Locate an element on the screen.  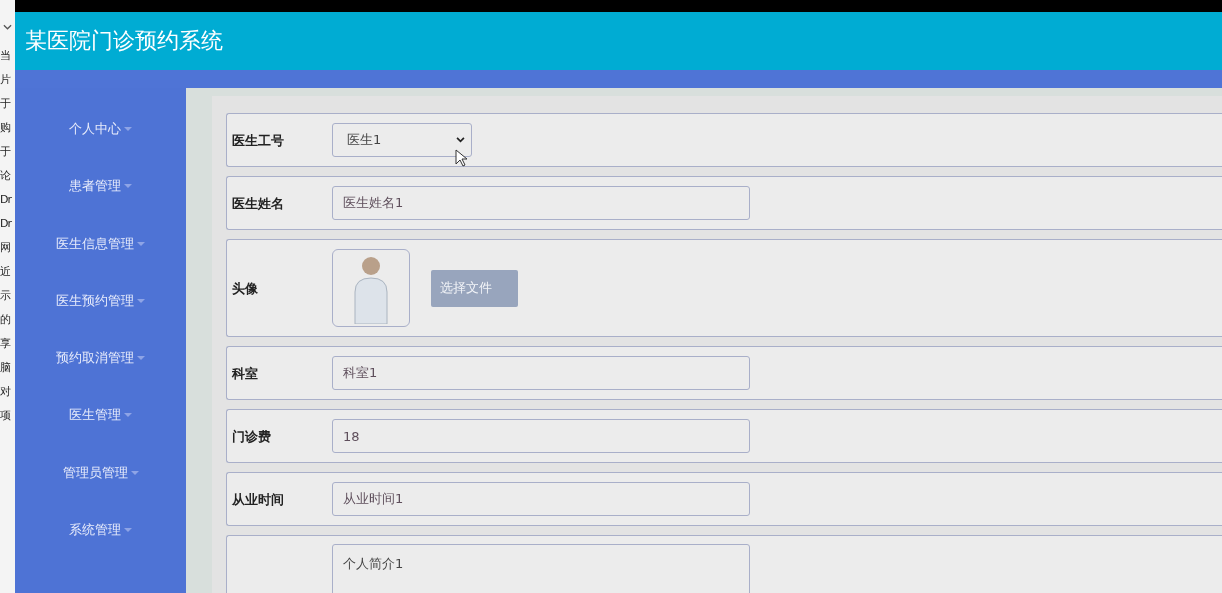
input-field: 医生姓名1 is located at coordinates (541, 203).